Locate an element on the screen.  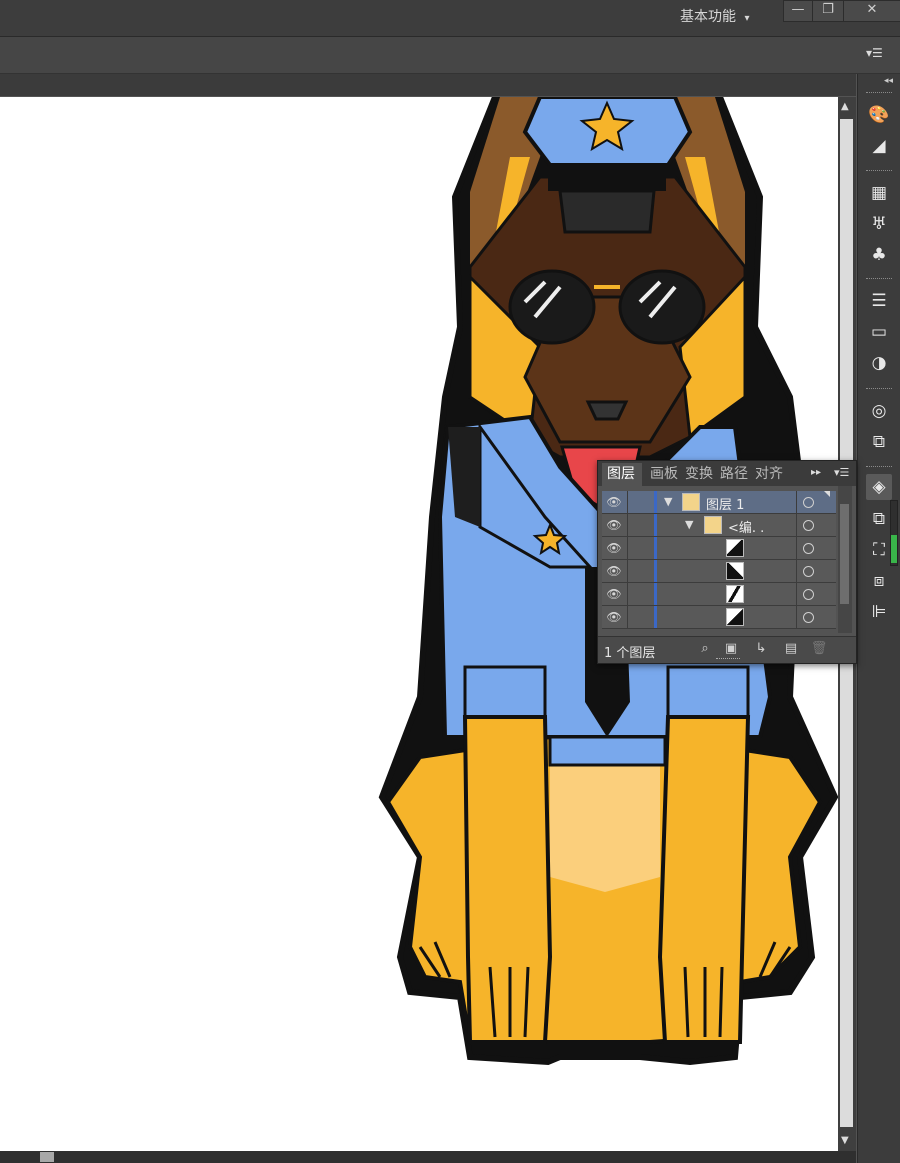
expand-panel-icon: ▸▸ is located at coordinates (816, 472).